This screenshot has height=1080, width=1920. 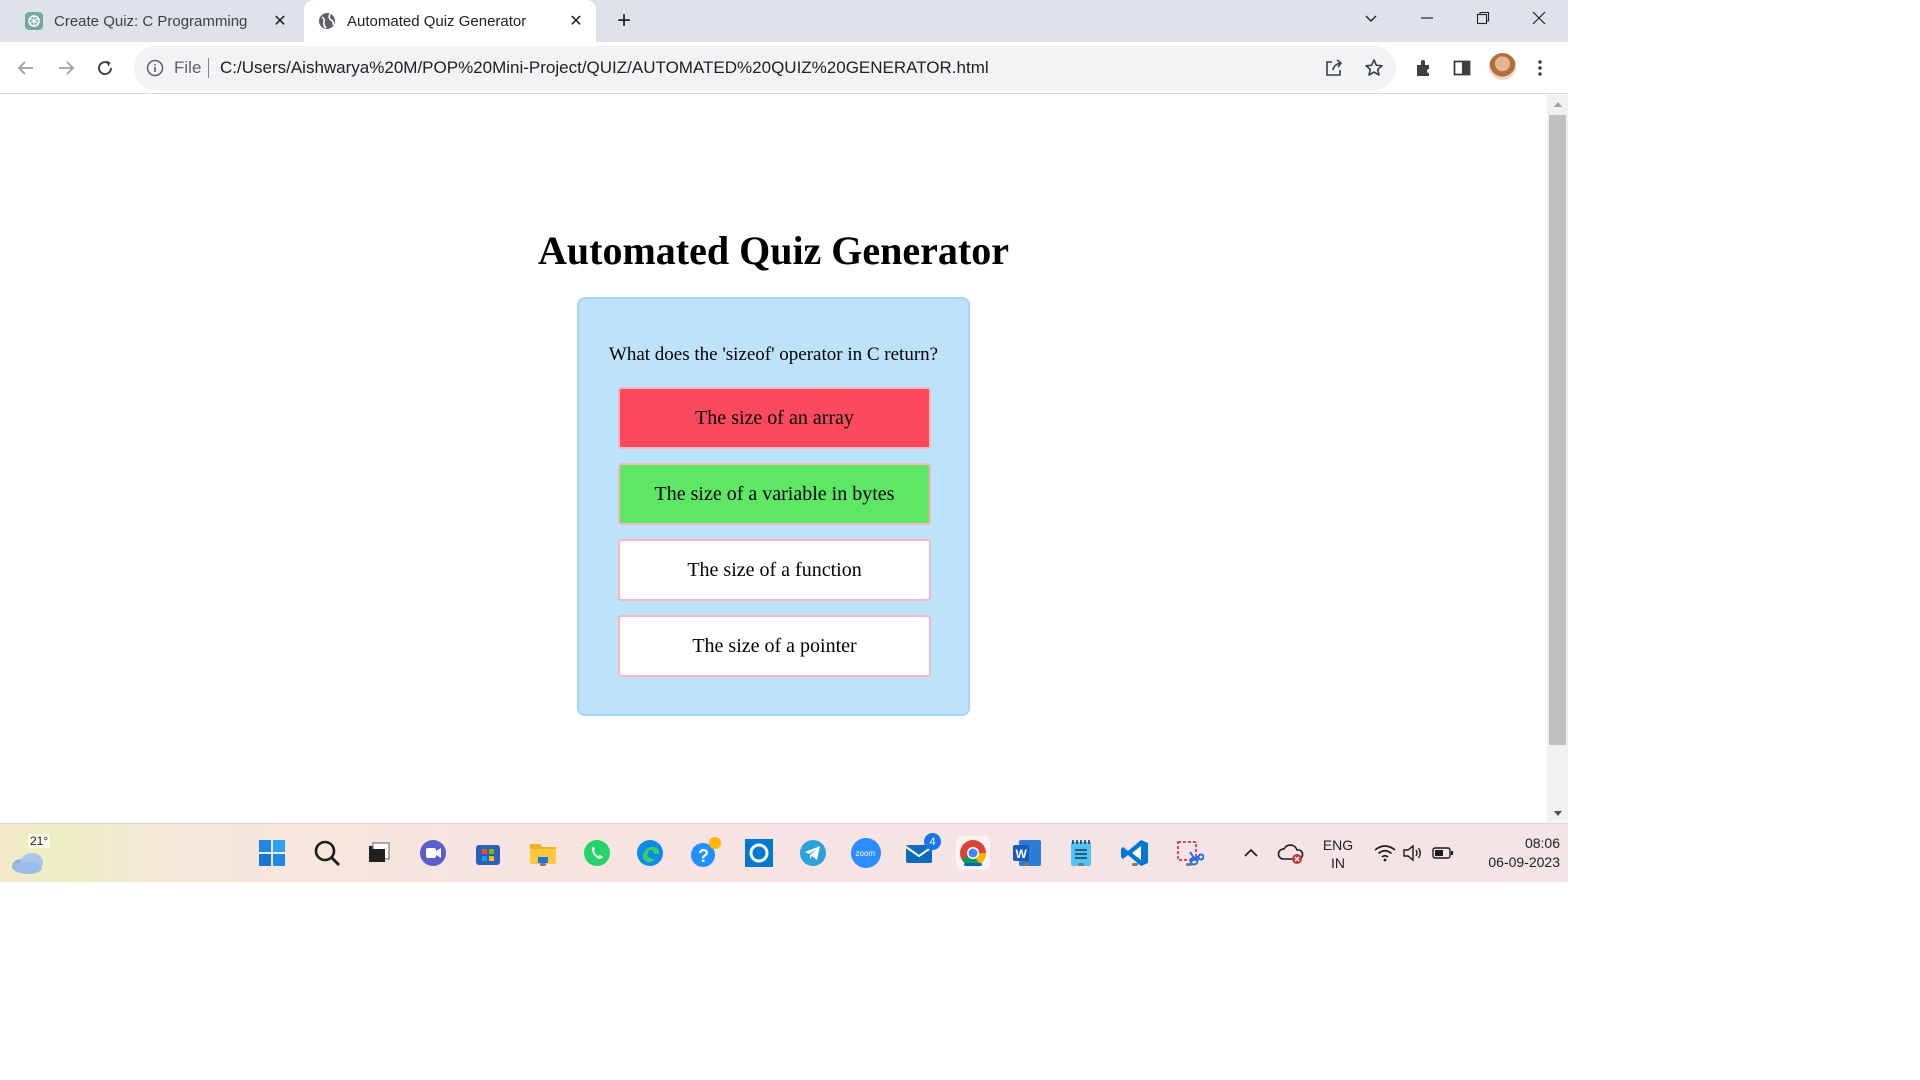 I want to click on active-indicator, so click(x=973, y=864).